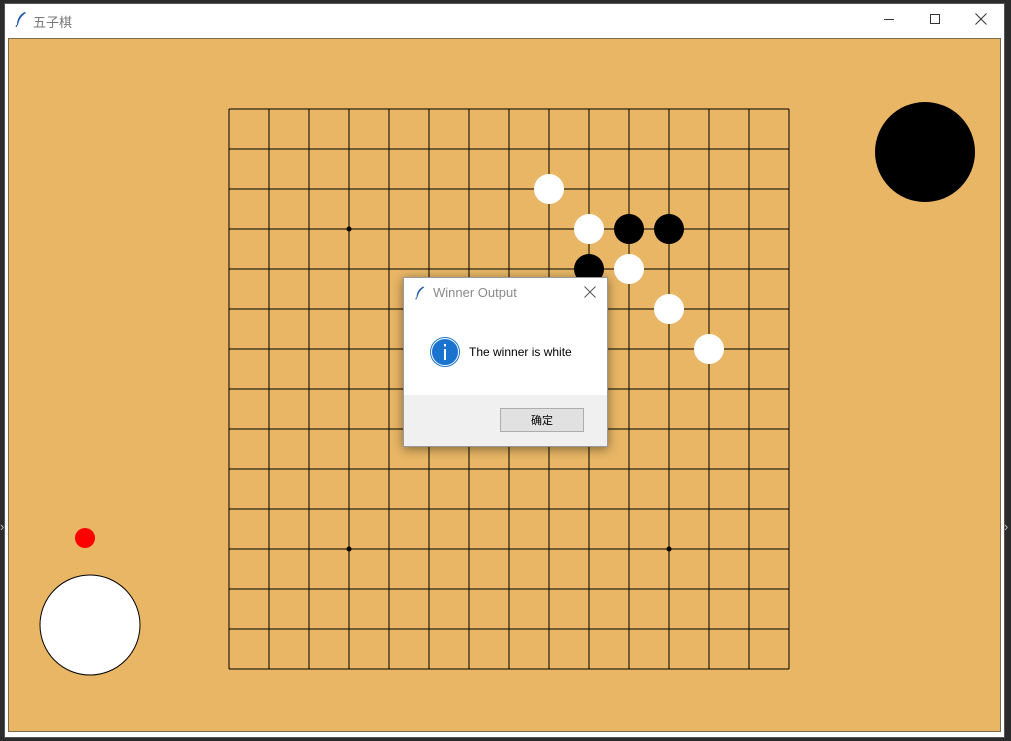 This screenshot has height=741, width=1011. Describe the element at coordinates (505, 362) in the screenshot. I see `winner-dialog: Winner Output The winner is white 确定` at that location.